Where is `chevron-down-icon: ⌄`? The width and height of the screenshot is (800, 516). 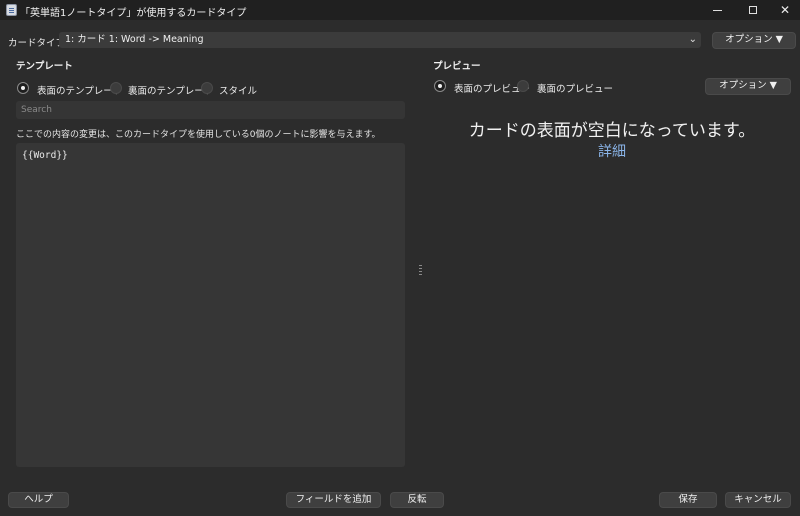 chevron-down-icon: ⌄ is located at coordinates (692, 39).